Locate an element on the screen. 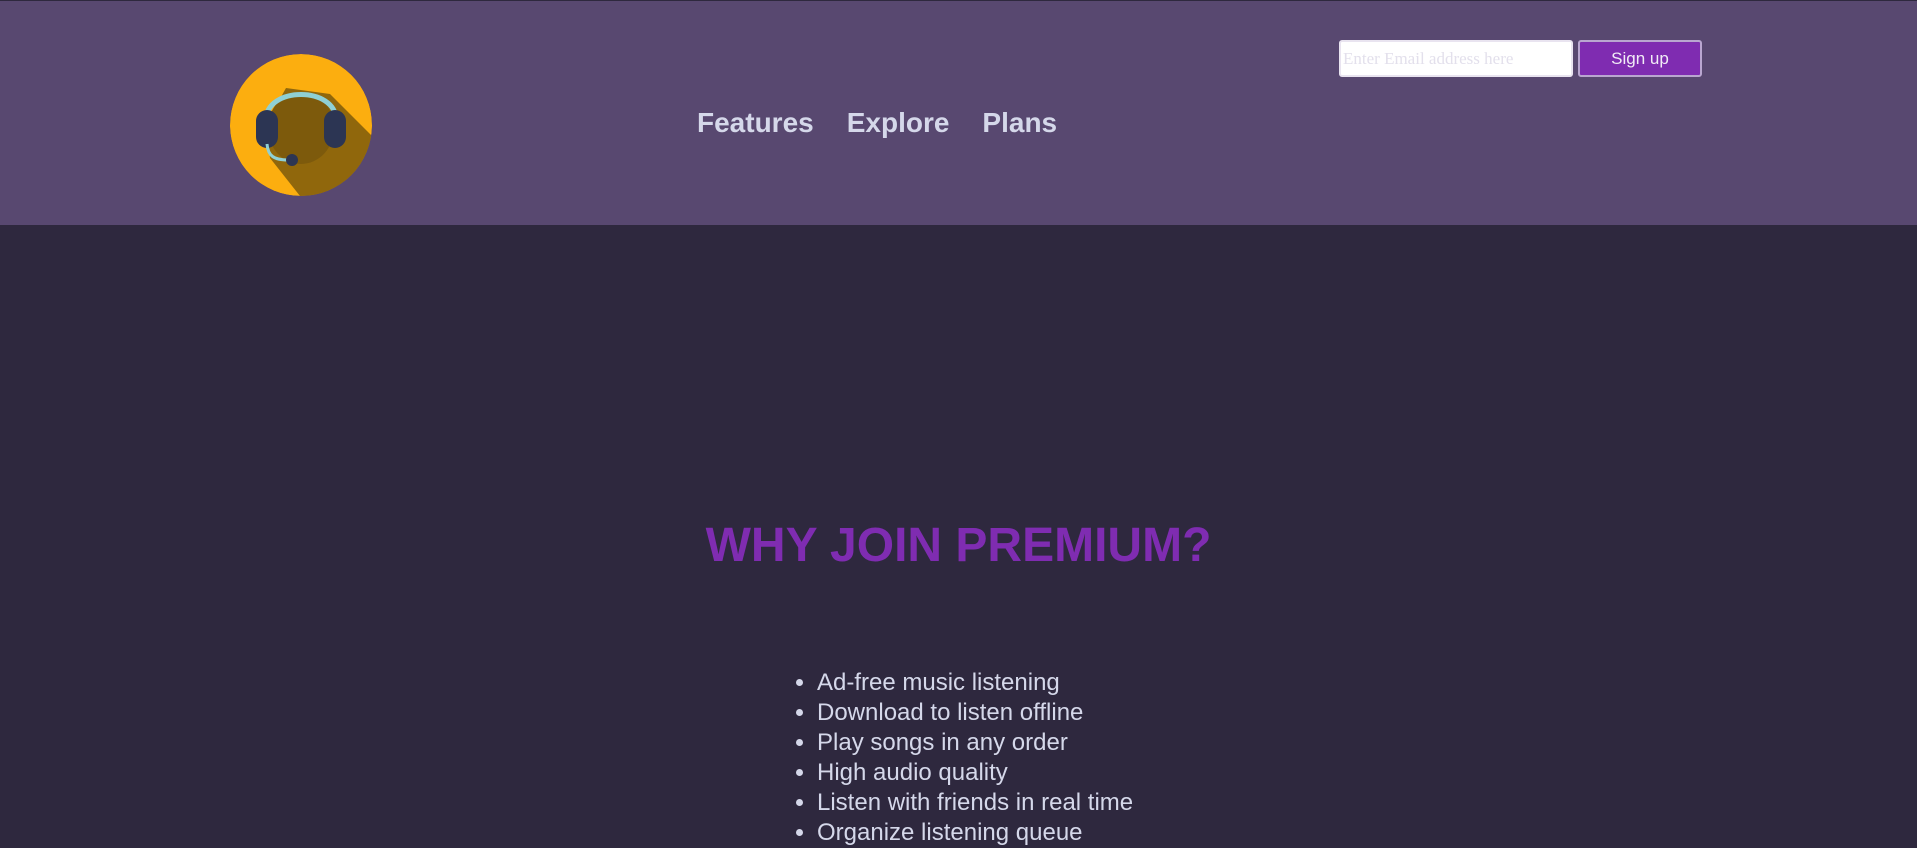 Image resolution: width=1917 pixels, height=848 pixels. email-input is located at coordinates (1456, 58).